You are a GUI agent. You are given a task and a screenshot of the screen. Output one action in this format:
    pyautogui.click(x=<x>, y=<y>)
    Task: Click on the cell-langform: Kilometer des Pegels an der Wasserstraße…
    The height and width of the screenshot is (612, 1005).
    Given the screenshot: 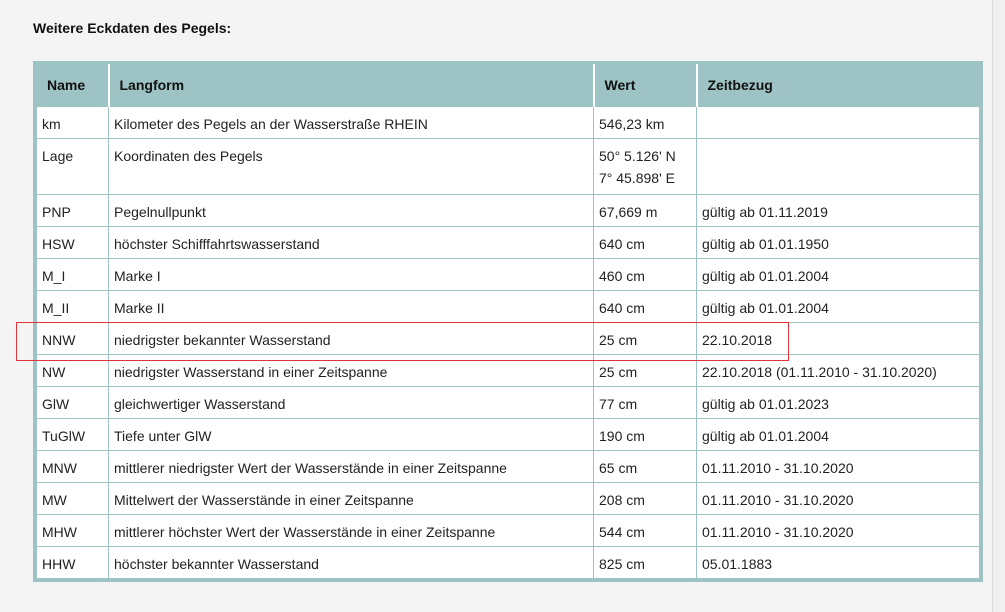 What is the action you would take?
    pyautogui.click(x=351, y=122)
    